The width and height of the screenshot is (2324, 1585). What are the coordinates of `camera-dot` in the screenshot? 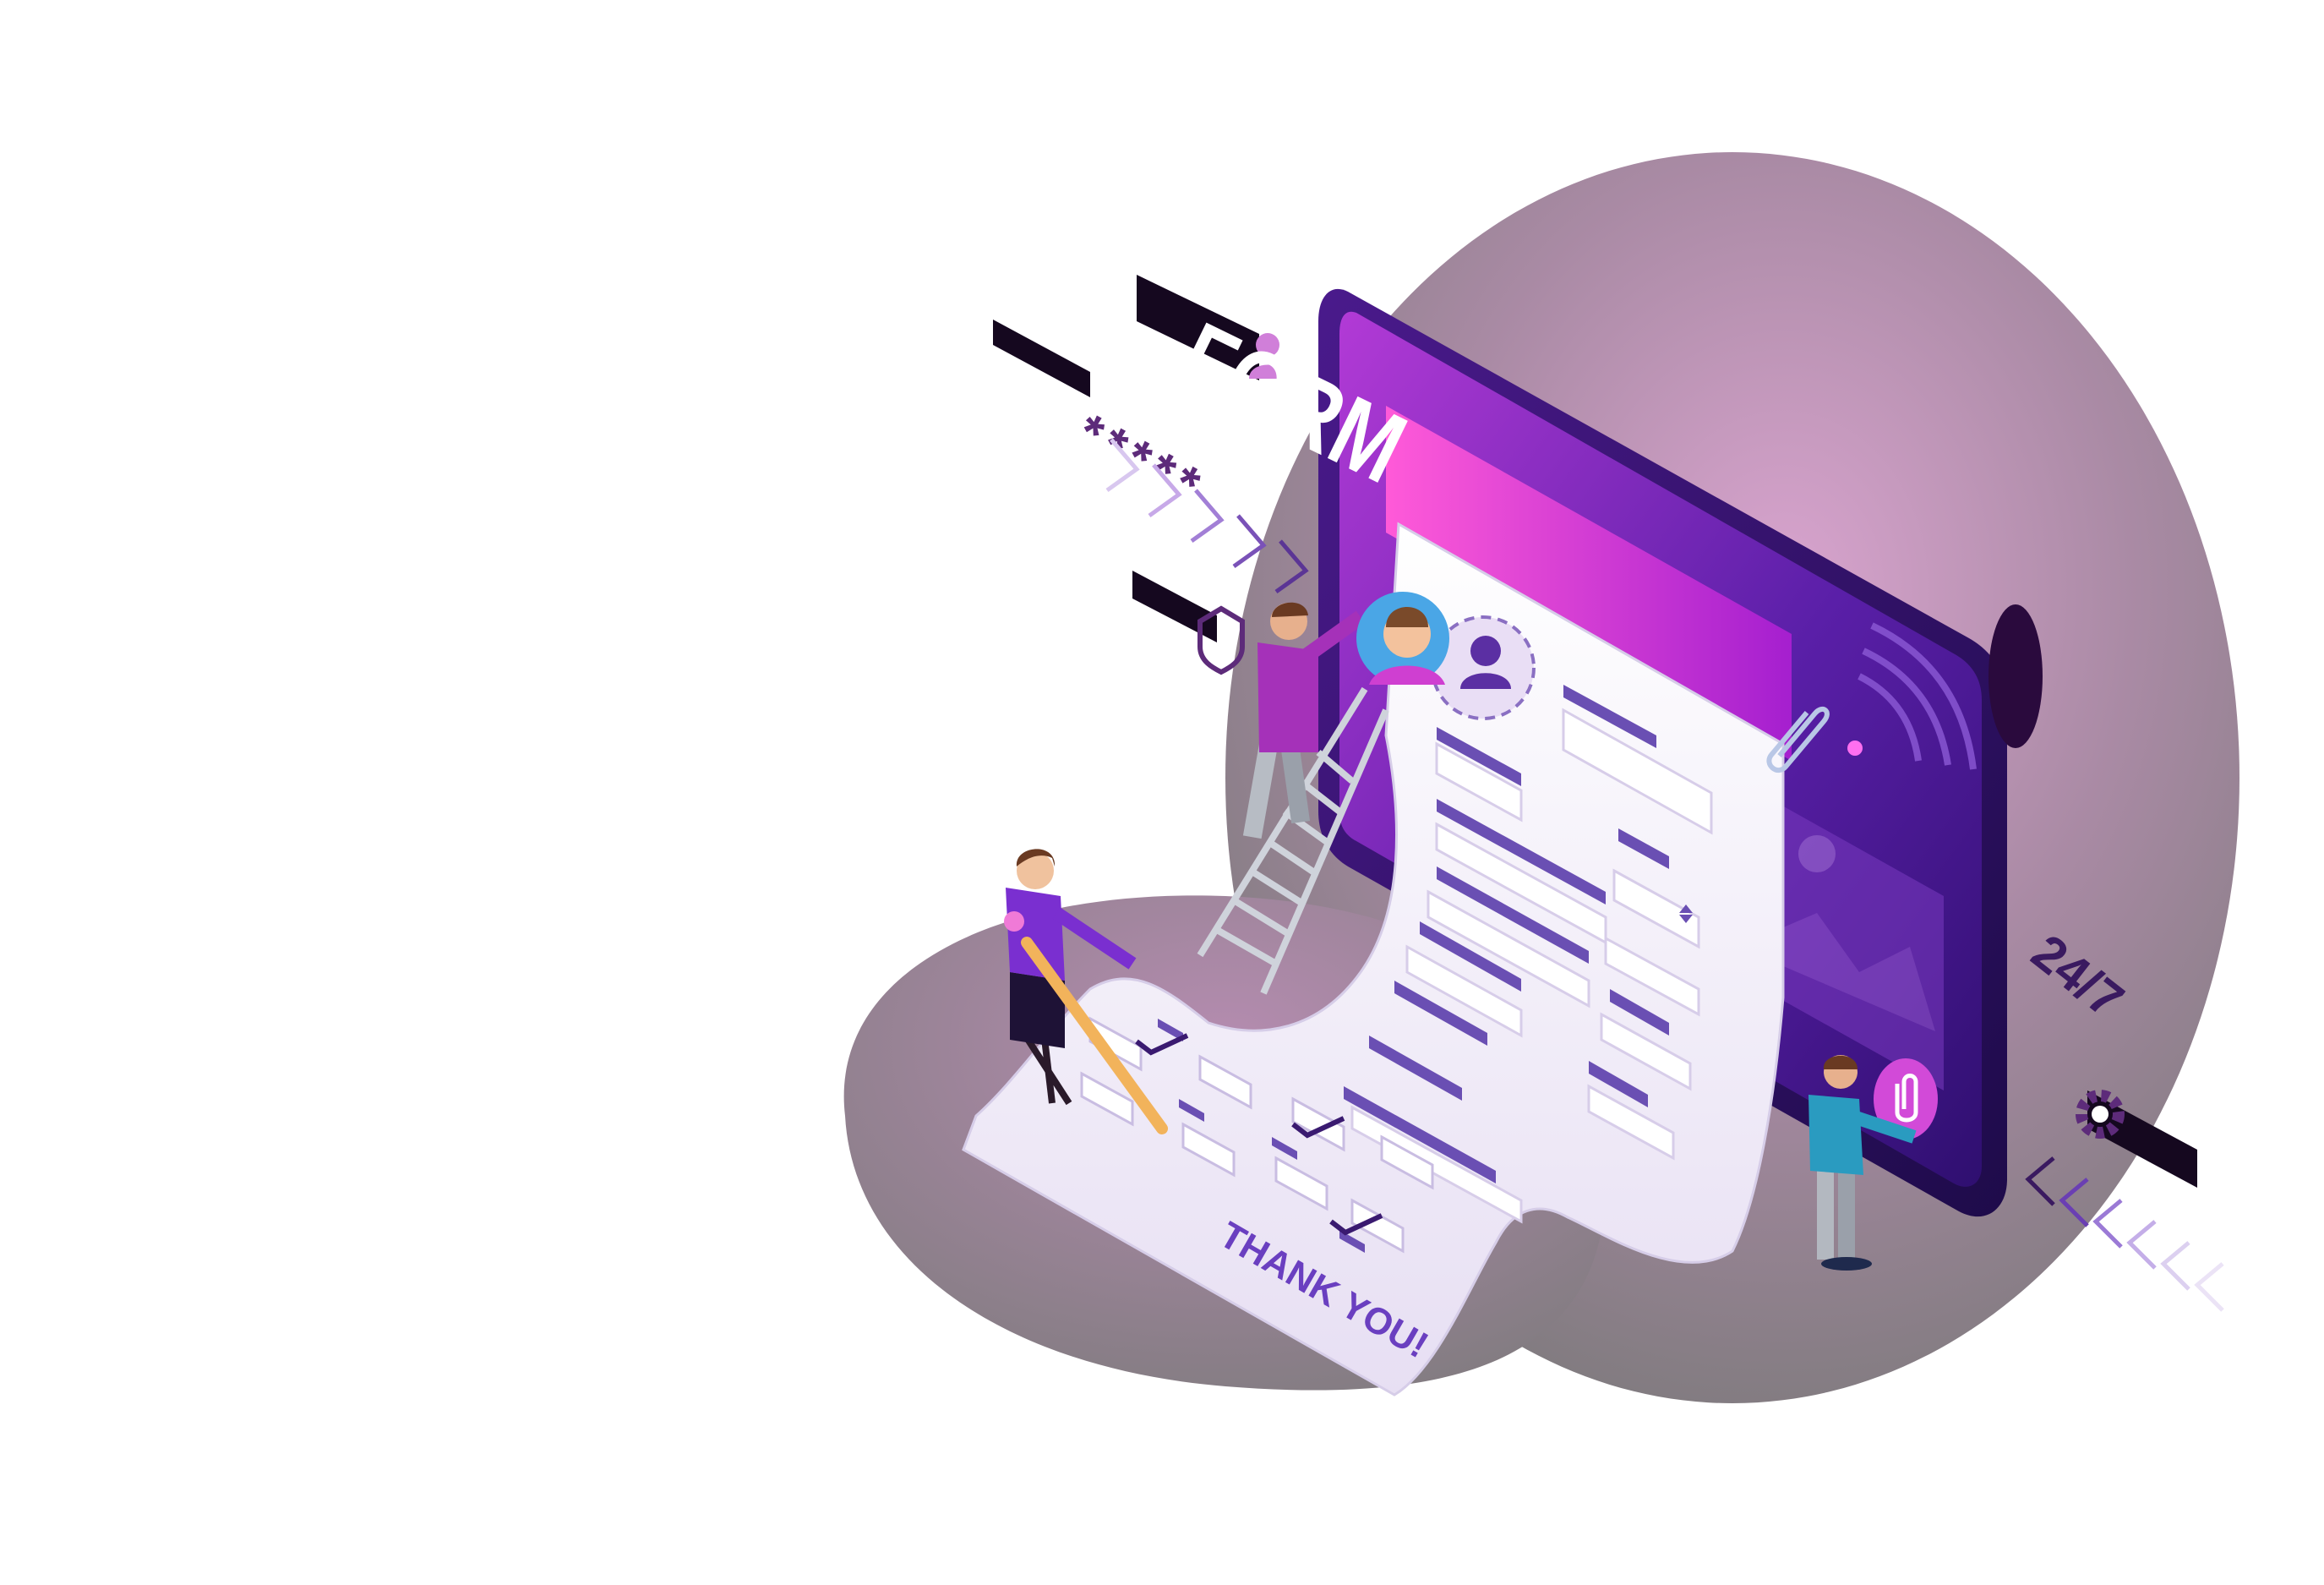 It's located at (1855, 748).